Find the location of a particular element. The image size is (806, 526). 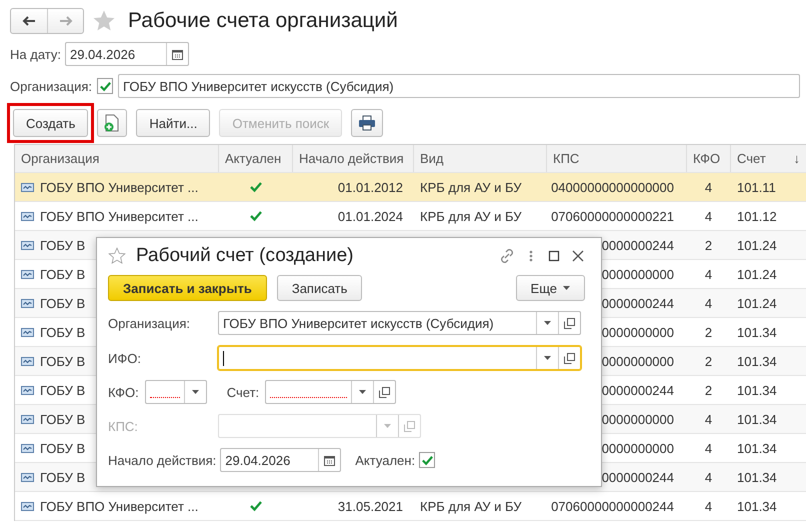

date-label: На дату: is located at coordinates (35, 54).